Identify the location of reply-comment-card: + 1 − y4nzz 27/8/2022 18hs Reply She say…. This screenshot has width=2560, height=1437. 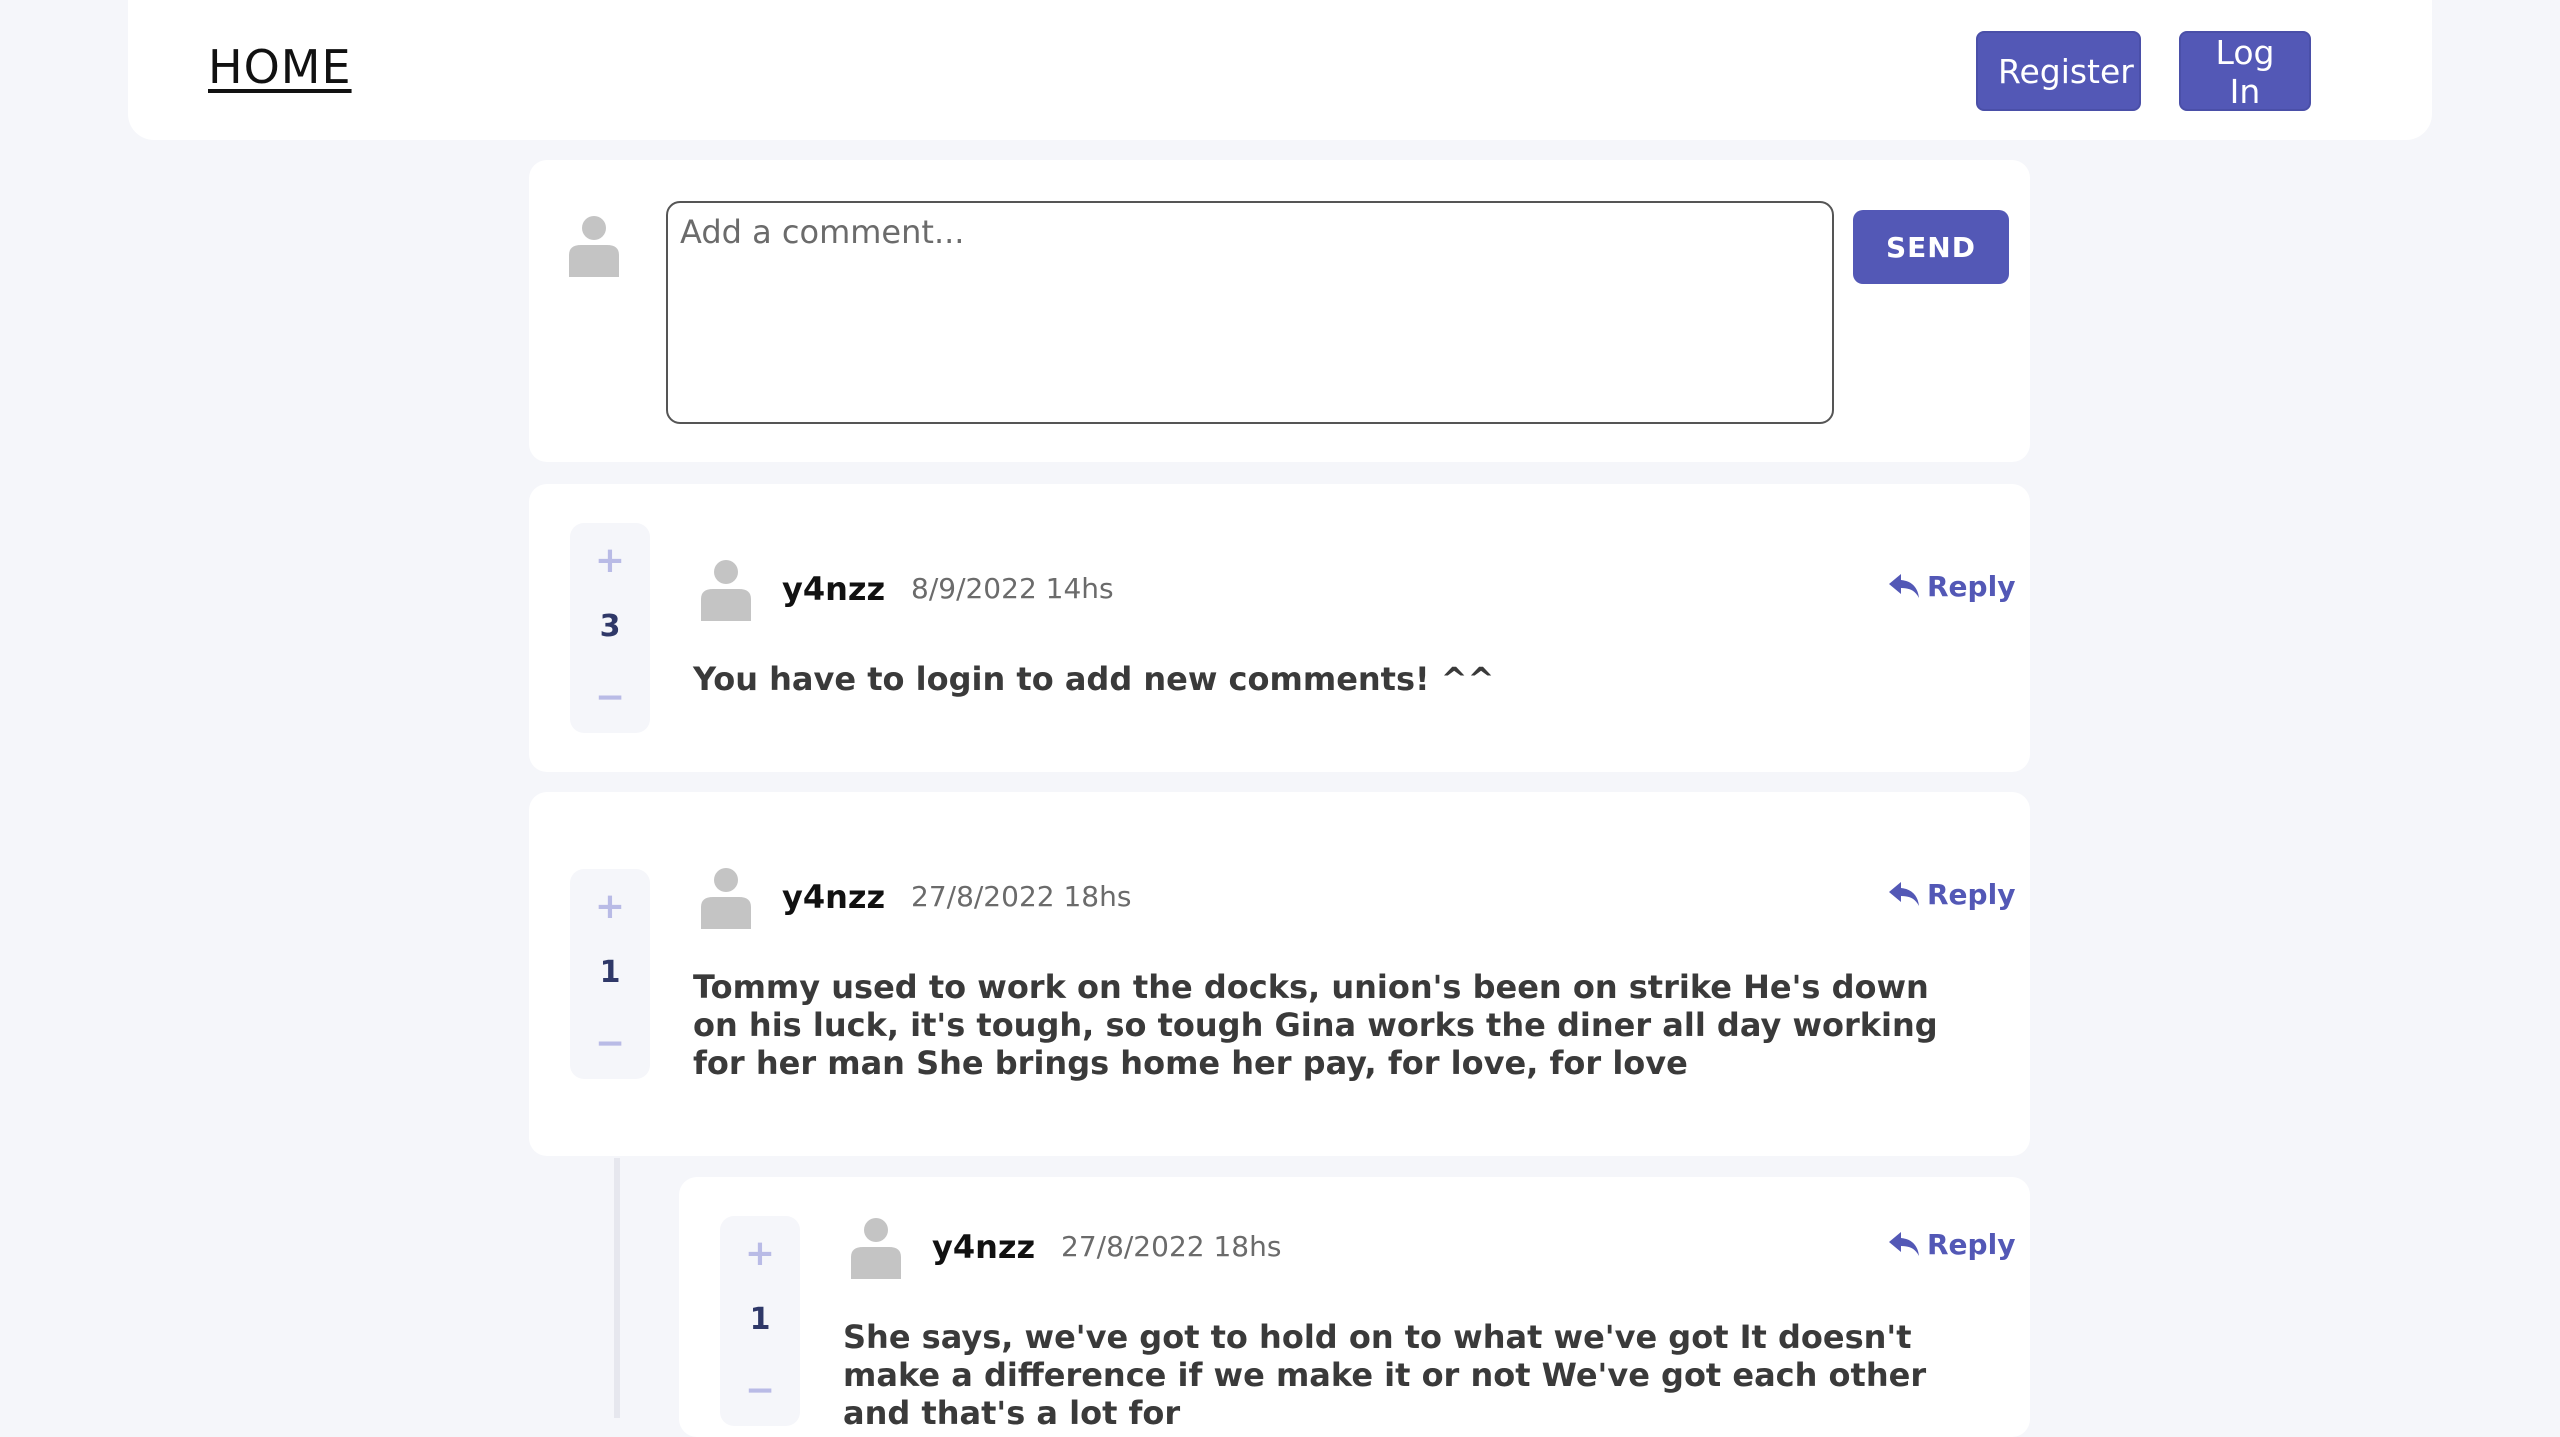
(1354, 1307).